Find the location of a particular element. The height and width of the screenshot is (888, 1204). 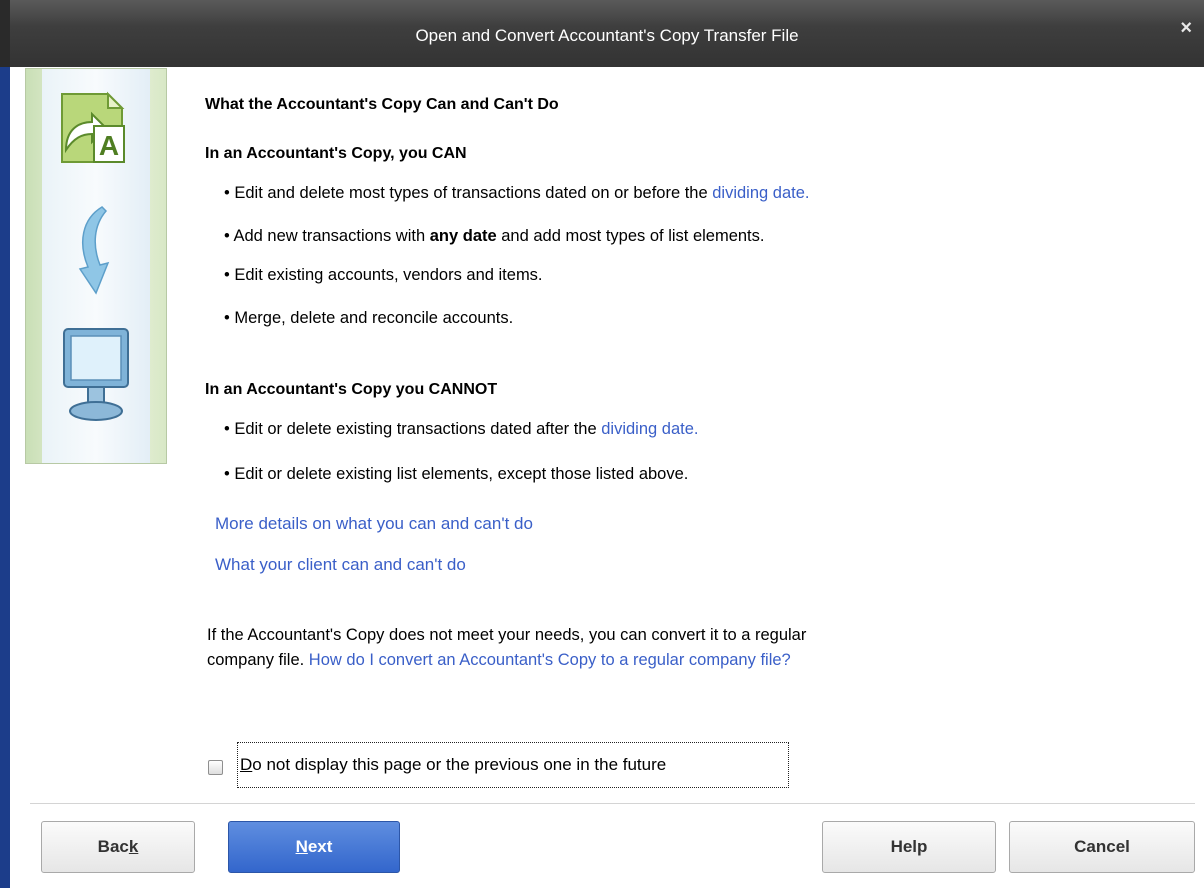

do-not-display-checkbox is located at coordinates (215, 767).